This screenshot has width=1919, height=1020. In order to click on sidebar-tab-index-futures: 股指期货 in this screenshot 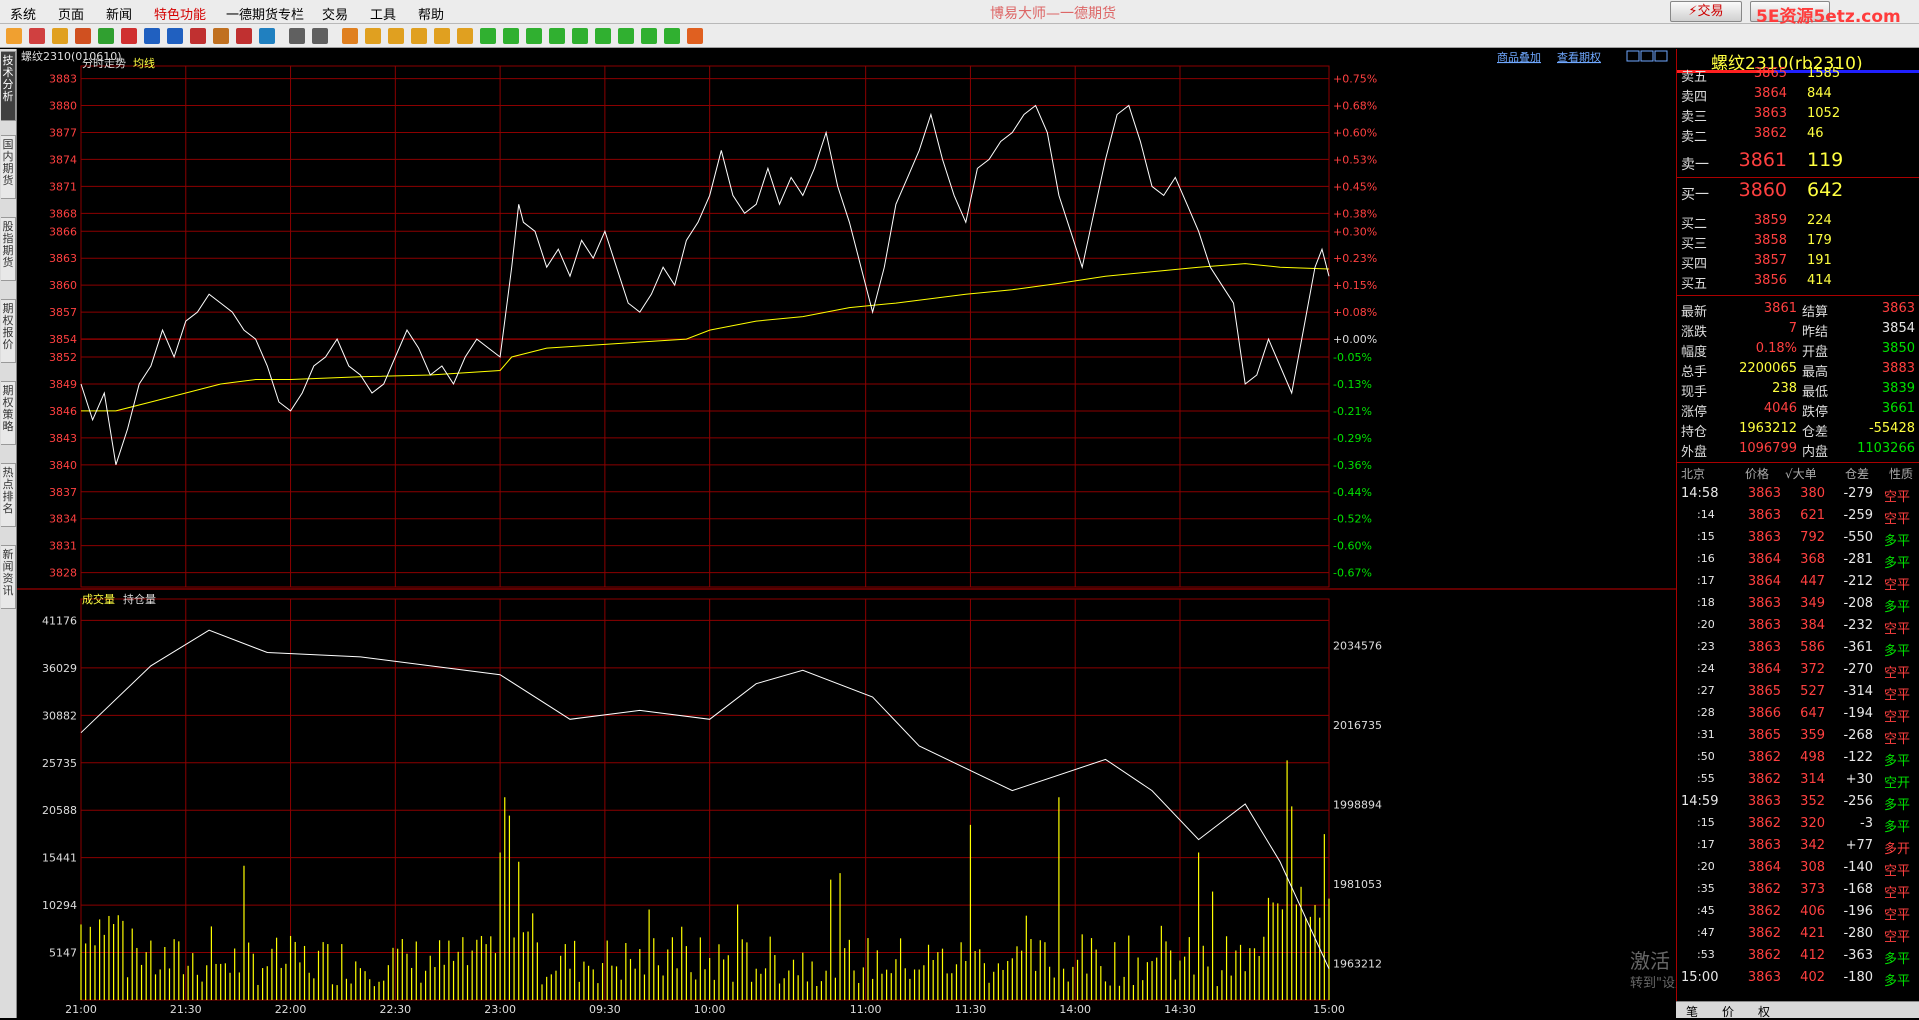, I will do `click(8, 249)`.